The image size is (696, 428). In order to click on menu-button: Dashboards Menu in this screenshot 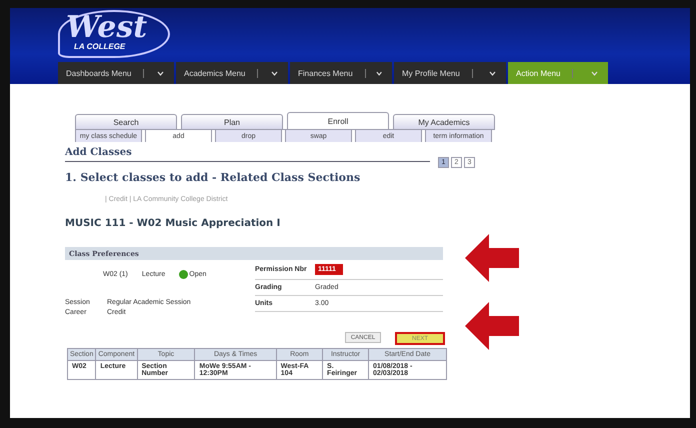, I will do `click(116, 73)`.